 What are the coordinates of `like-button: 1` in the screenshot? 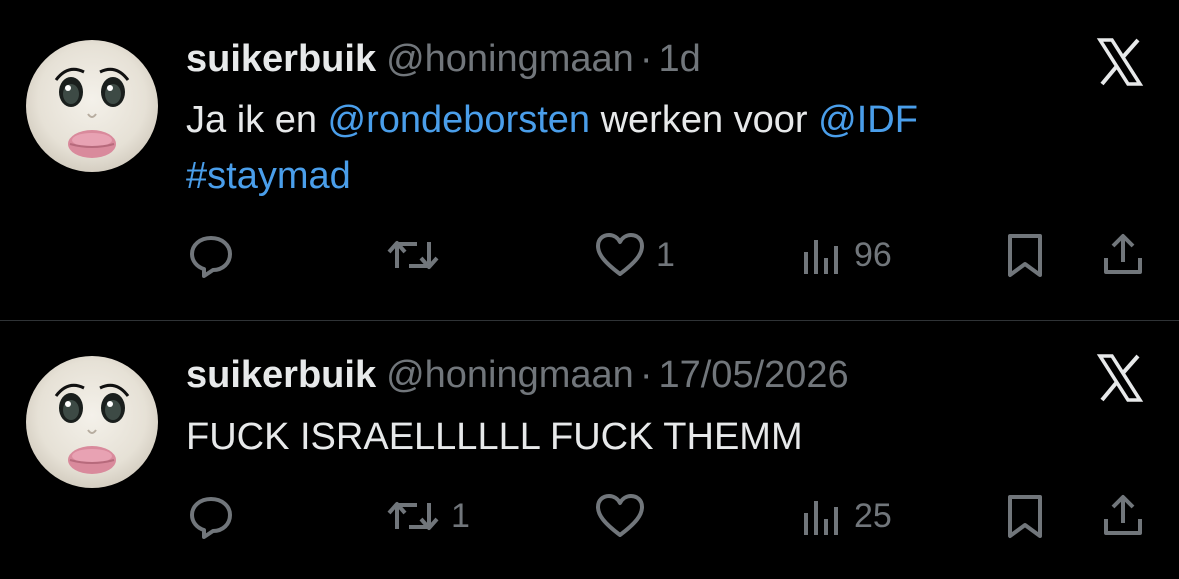 It's located at (634, 255).